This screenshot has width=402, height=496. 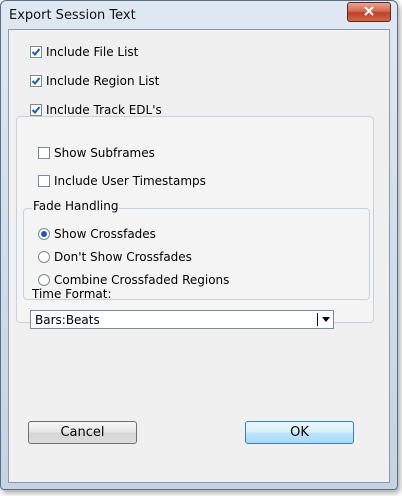 What do you see at coordinates (123, 257) in the screenshot?
I see `dont-show-crossfades-label: Don't Show Crossfades` at bounding box center [123, 257].